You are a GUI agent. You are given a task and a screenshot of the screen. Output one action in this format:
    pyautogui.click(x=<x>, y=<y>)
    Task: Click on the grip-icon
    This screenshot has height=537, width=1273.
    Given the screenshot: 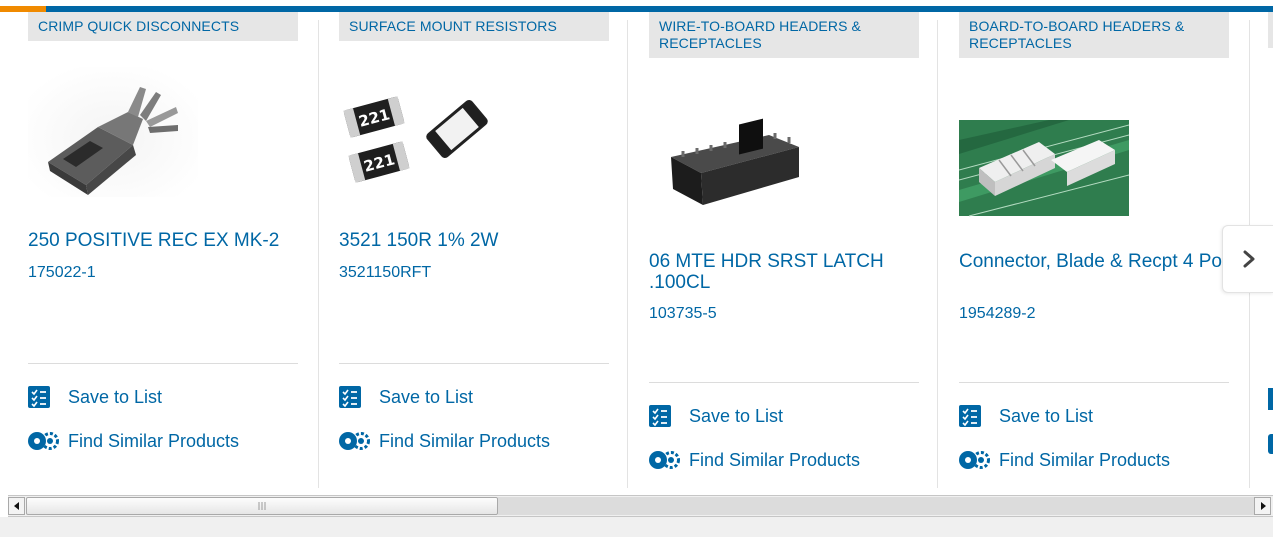 What is the action you would take?
    pyautogui.click(x=262, y=506)
    